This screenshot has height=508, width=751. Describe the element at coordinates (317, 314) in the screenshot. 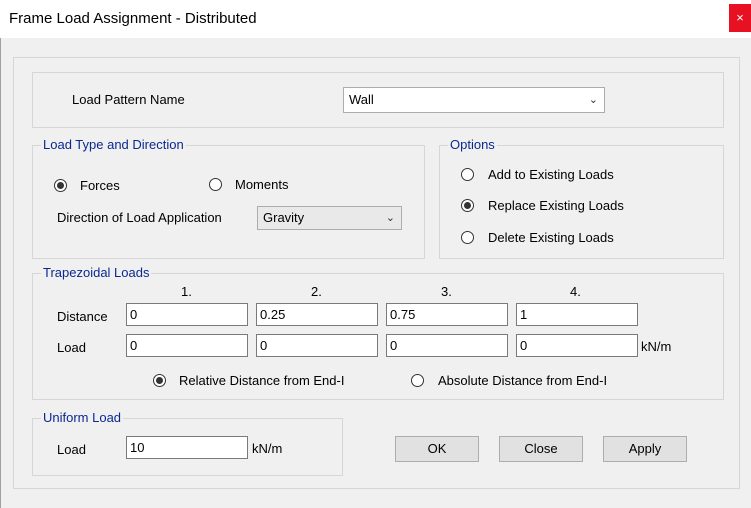

I see `distance-input-2: 0.25` at that location.